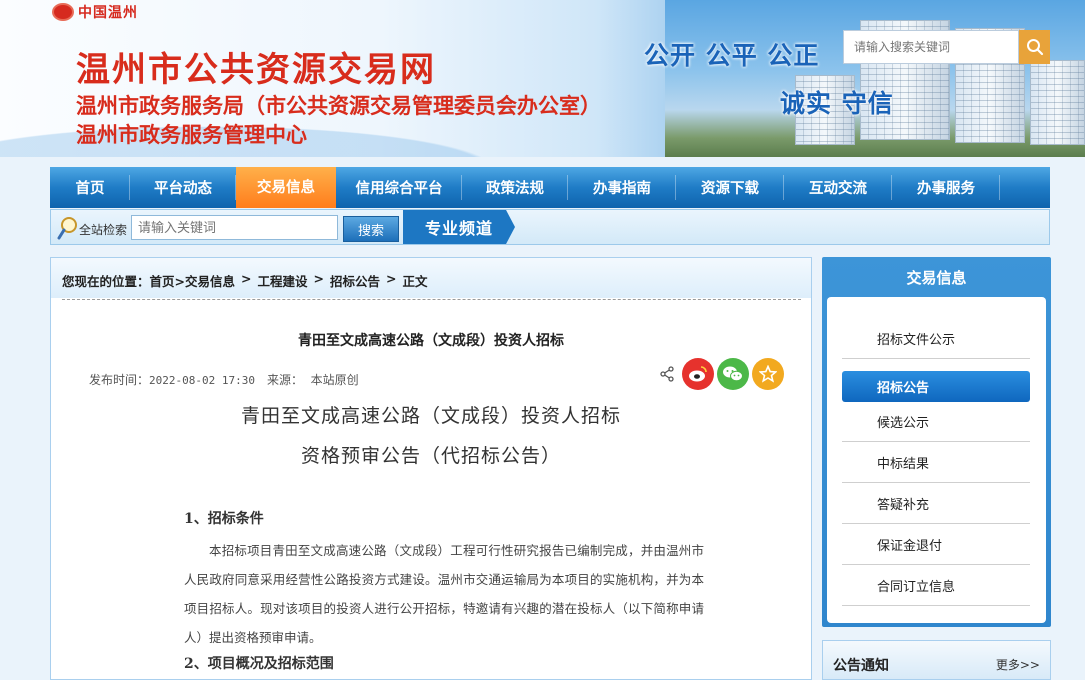 The width and height of the screenshot is (1085, 680). What do you see at coordinates (399, 187) in the screenshot?
I see `nav-credit-platform: 信用综合平台` at bounding box center [399, 187].